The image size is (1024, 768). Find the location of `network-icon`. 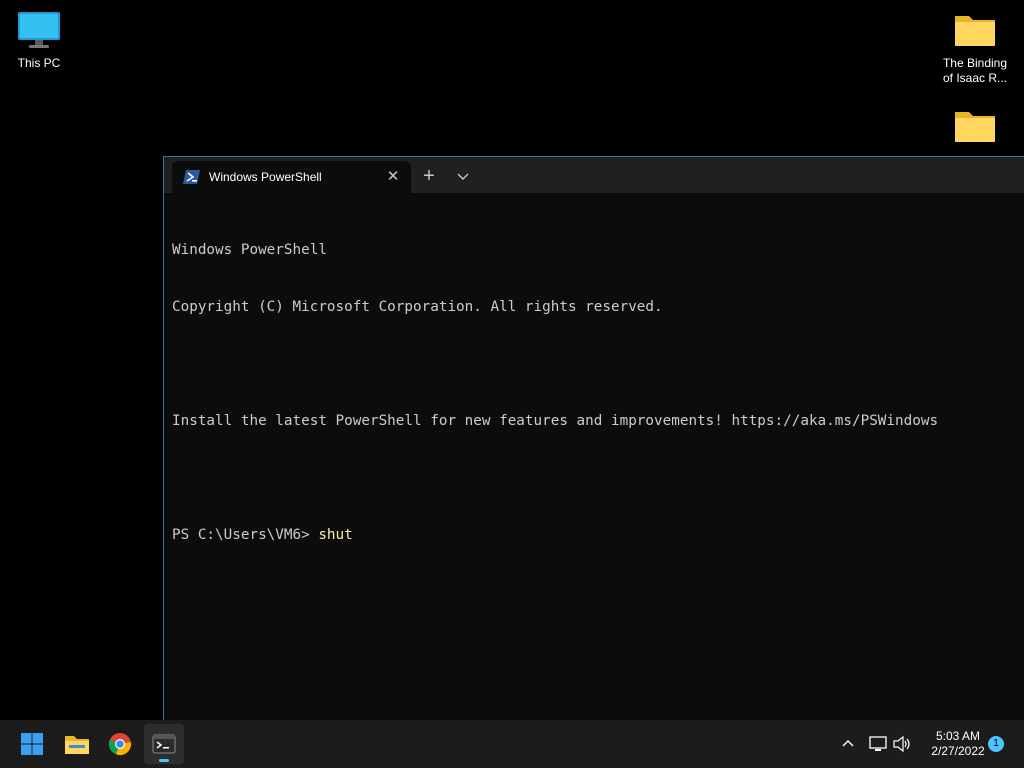

network-icon is located at coordinates (878, 743).